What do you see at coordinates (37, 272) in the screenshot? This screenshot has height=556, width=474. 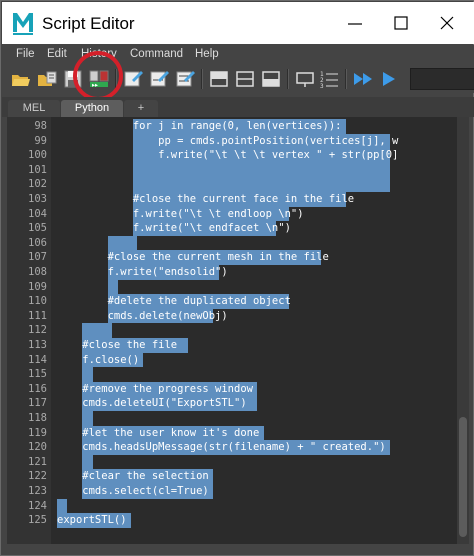 I see `line-number: 108` at bounding box center [37, 272].